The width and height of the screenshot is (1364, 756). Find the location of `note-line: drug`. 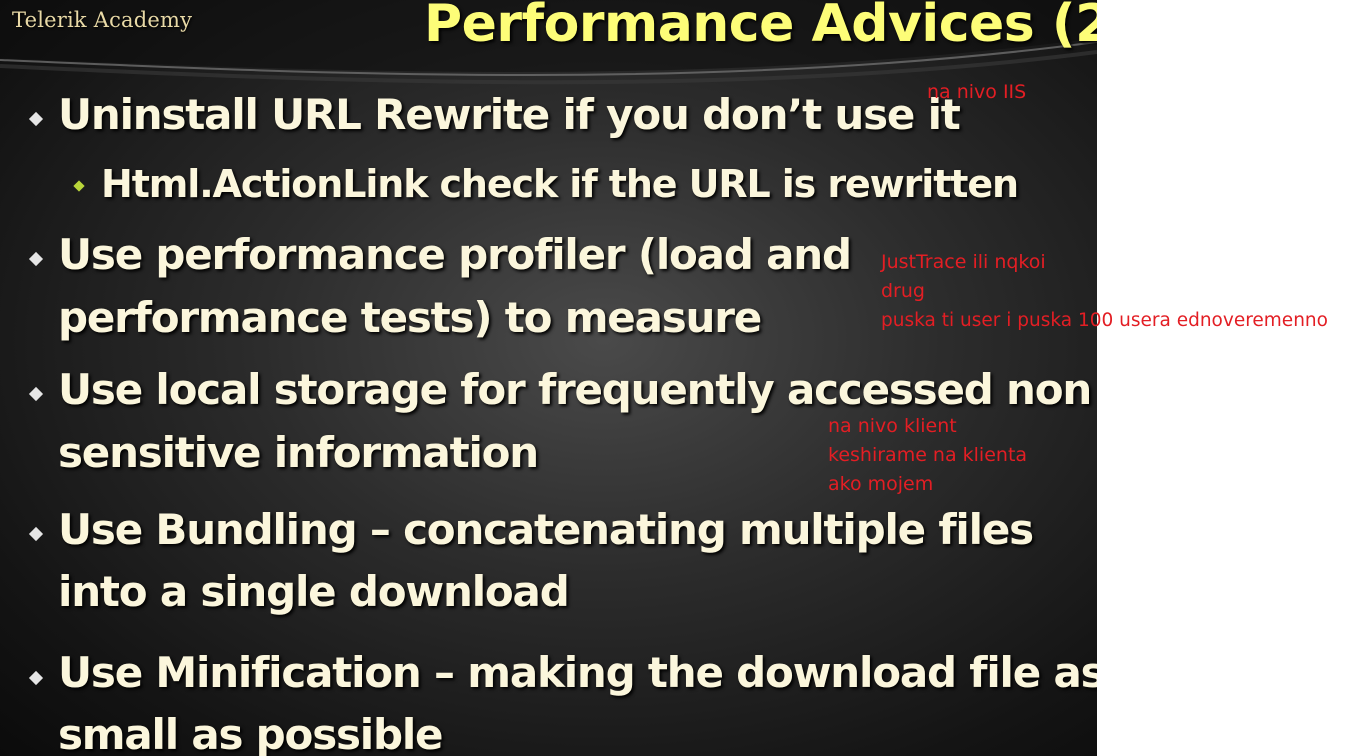

note-line: drug is located at coordinates (903, 291).